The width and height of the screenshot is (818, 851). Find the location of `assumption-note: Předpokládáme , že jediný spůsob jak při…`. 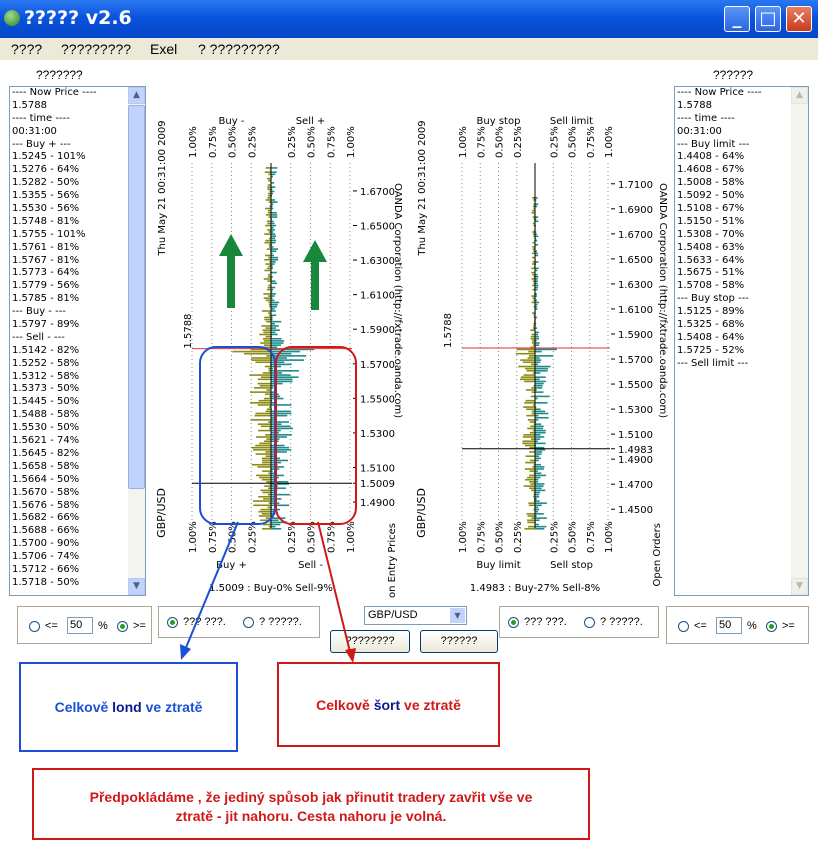

assumption-note: Předpokládáme , že jediný spůsob jak při… is located at coordinates (311, 804).